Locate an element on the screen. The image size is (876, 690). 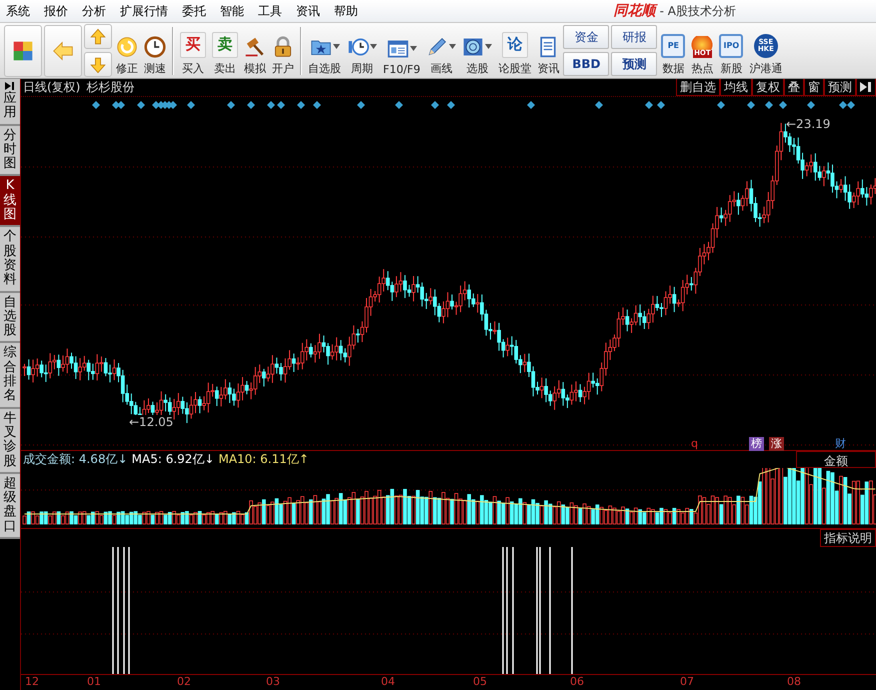
chart-button: 窗 is located at coordinates (814, 87).